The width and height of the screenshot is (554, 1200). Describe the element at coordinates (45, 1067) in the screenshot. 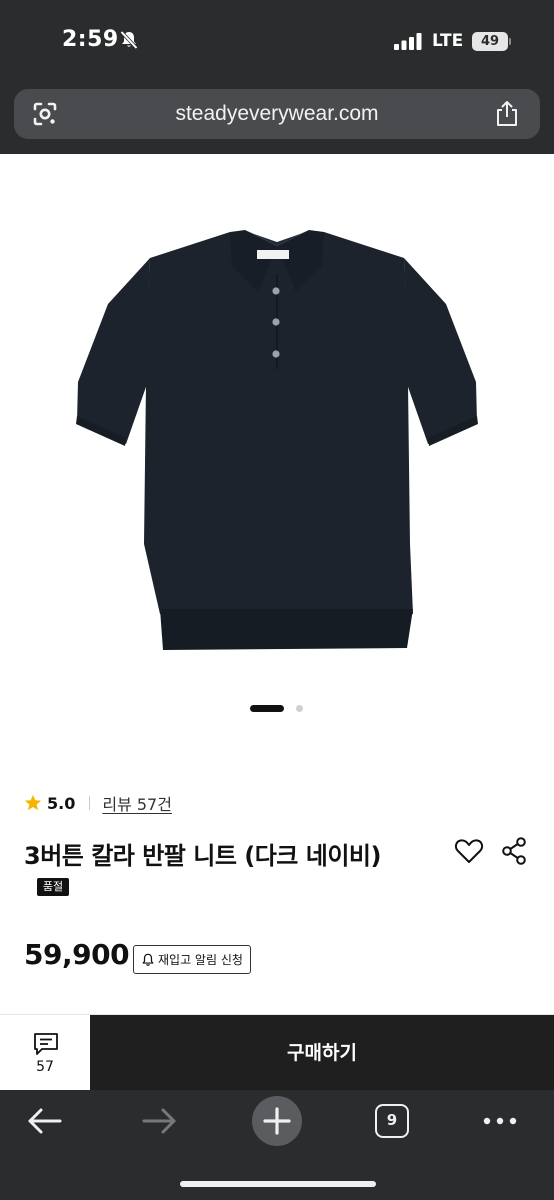

I see `review-count: 57` at that location.